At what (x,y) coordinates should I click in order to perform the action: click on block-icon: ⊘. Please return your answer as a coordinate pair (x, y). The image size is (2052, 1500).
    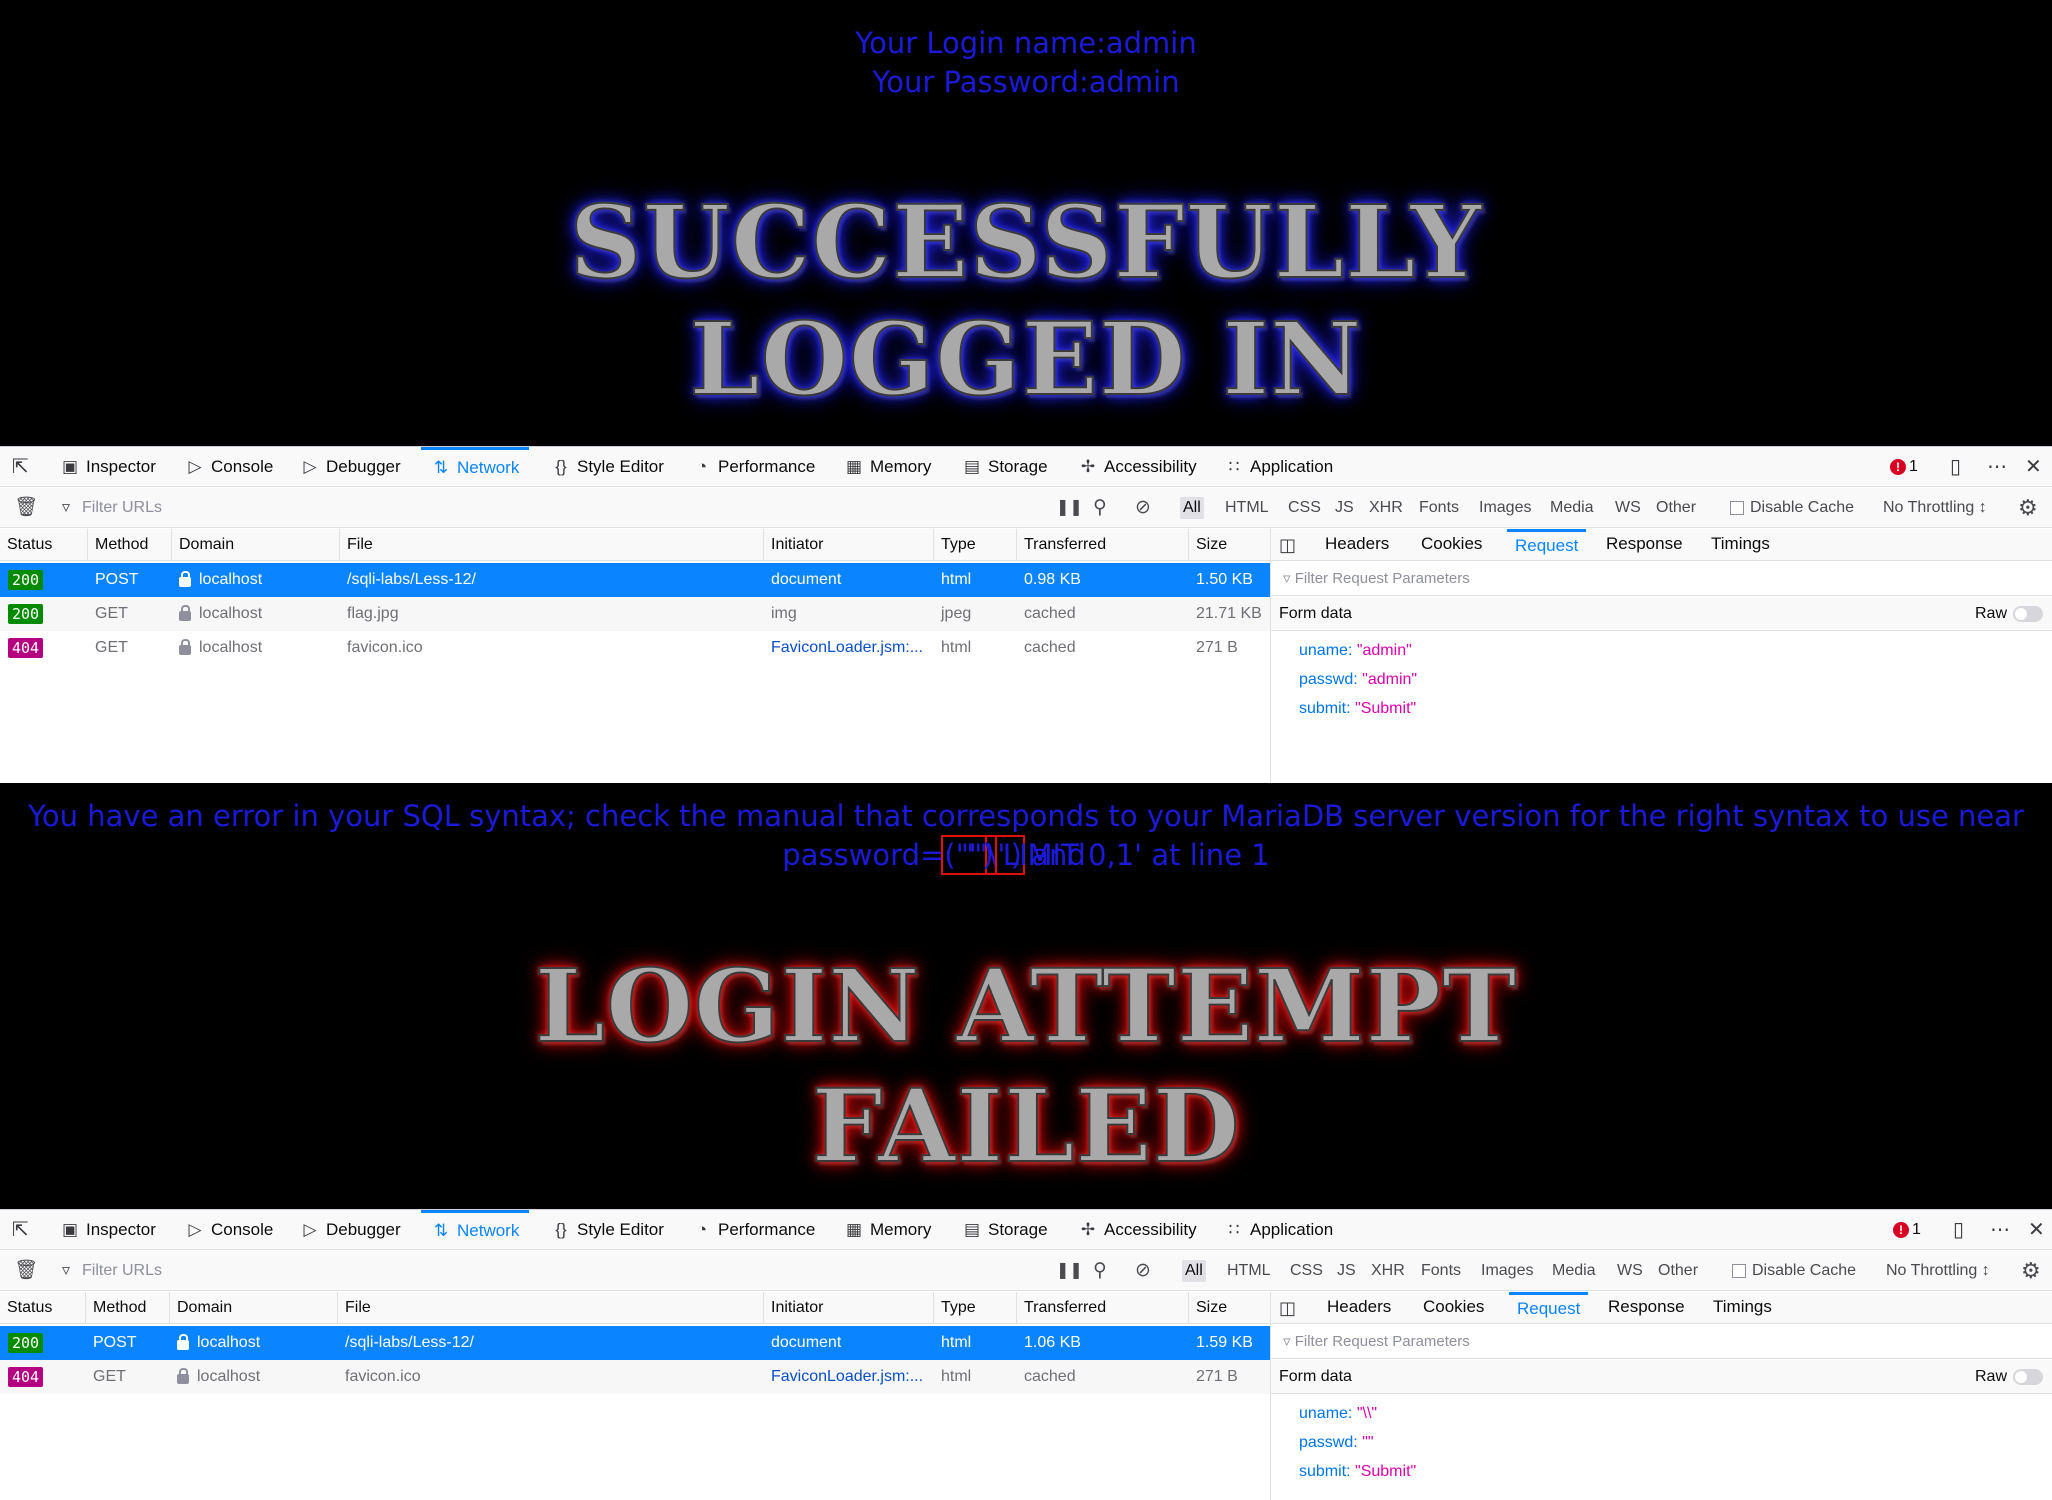
    Looking at the image, I should click on (1143, 1271).